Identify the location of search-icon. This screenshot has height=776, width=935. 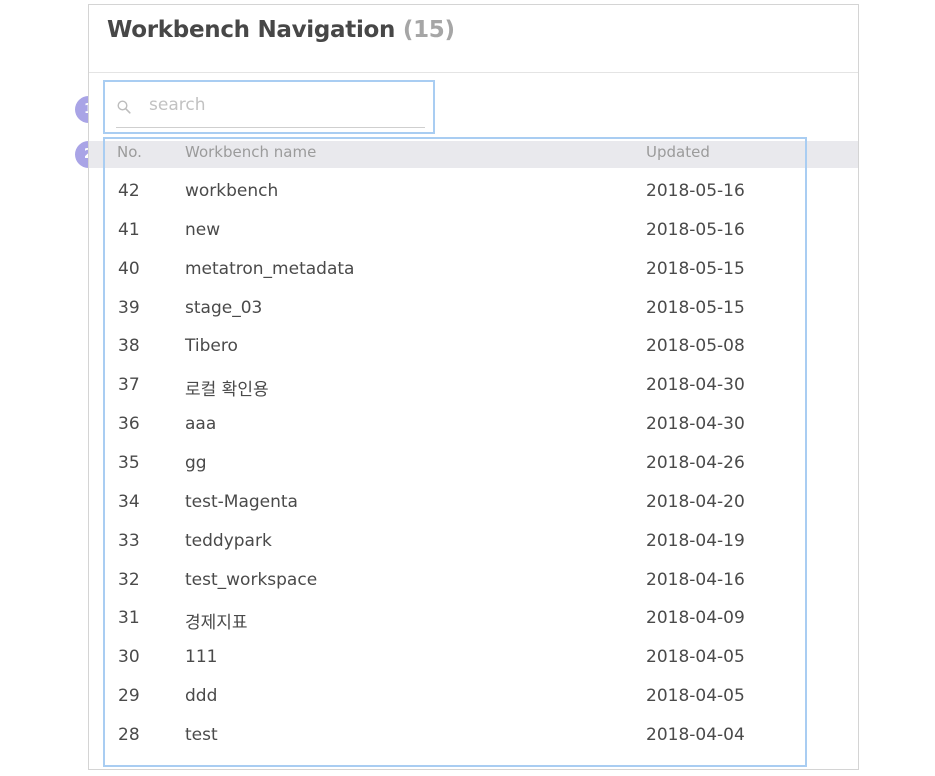
(124, 107).